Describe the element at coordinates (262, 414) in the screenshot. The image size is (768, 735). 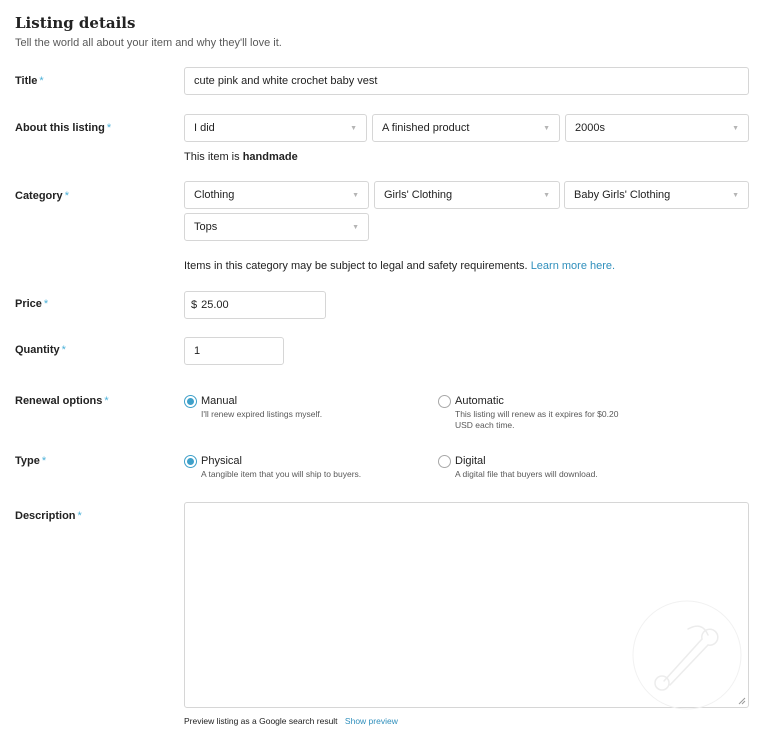
I see `renewal-manual-desc: I'll renew expired listings myself.` at that location.